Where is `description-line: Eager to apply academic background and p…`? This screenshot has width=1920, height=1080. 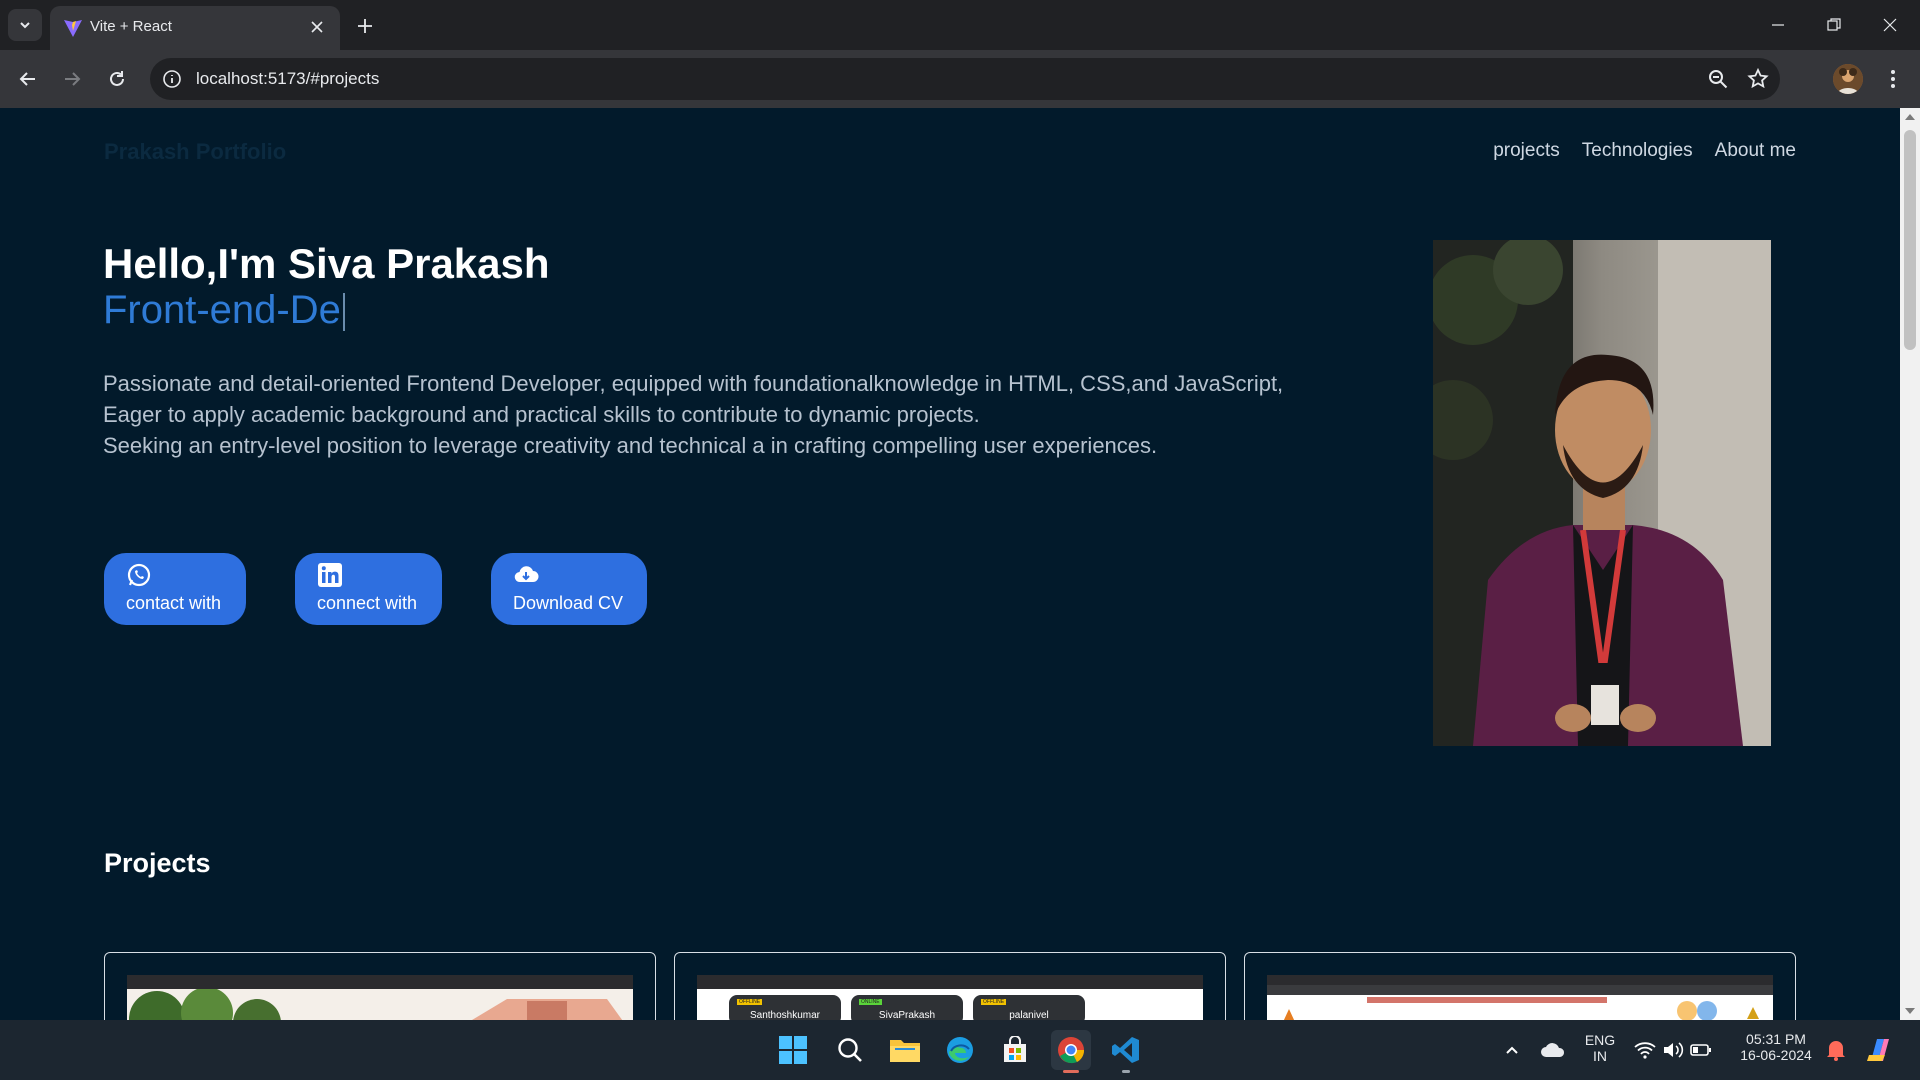 description-line: Eager to apply academic background and p… is located at coordinates (541, 414).